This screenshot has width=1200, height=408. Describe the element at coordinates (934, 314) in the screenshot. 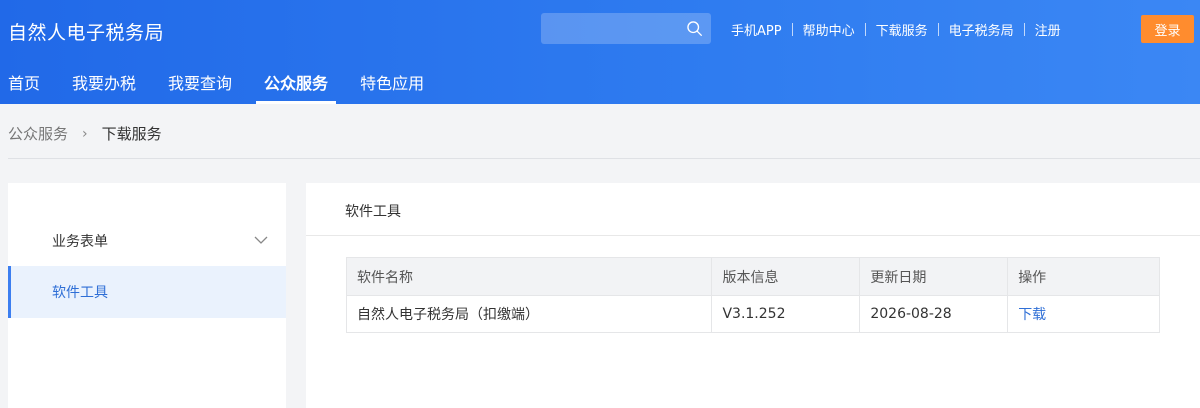

I see `cell-update-date: 2026-08-28` at that location.